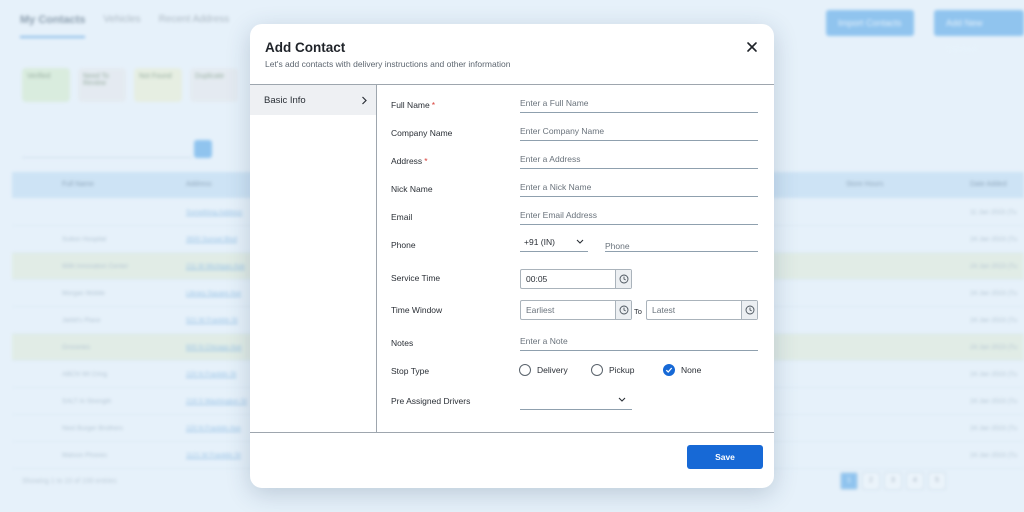 The width and height of the screenshot is (1024, 512). I want to click on row-address: 1121 W Franklin St, so click(213, 455).